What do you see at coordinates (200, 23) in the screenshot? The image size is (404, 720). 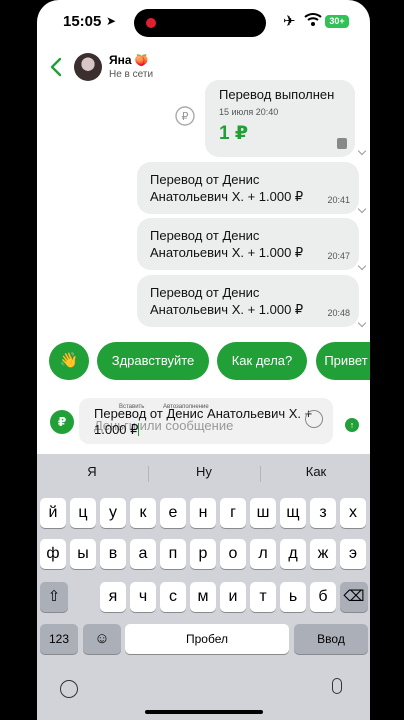 I see `dynamic-island` at bounding box center [200, 23].